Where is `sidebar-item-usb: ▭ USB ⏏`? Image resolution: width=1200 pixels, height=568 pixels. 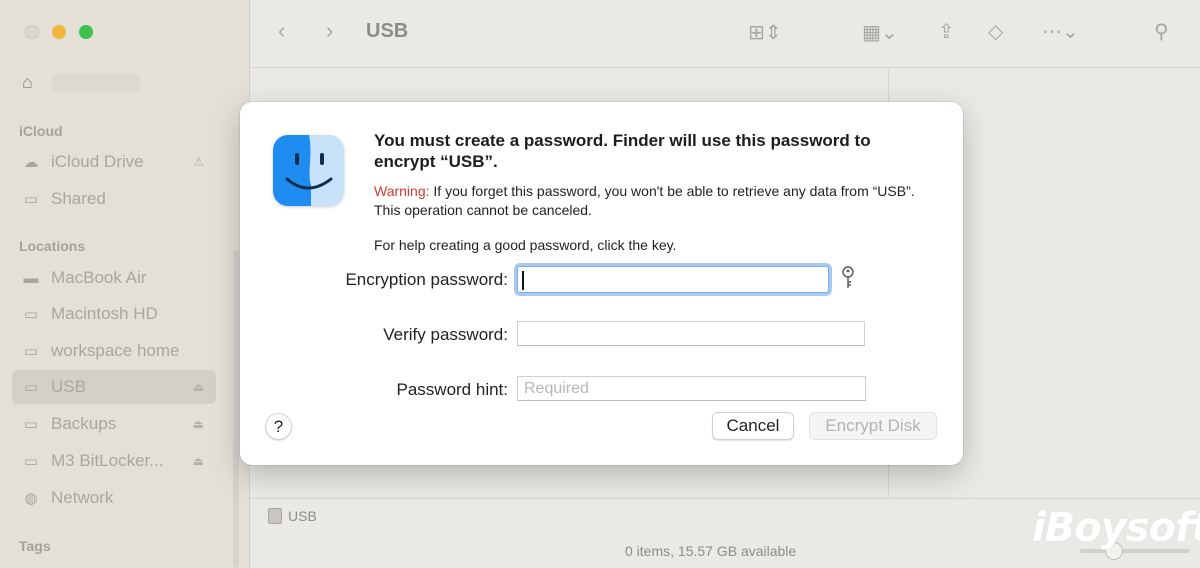 sidebar-item-usb: ▭ USB ⏏ is located at coordinates (114, 387).